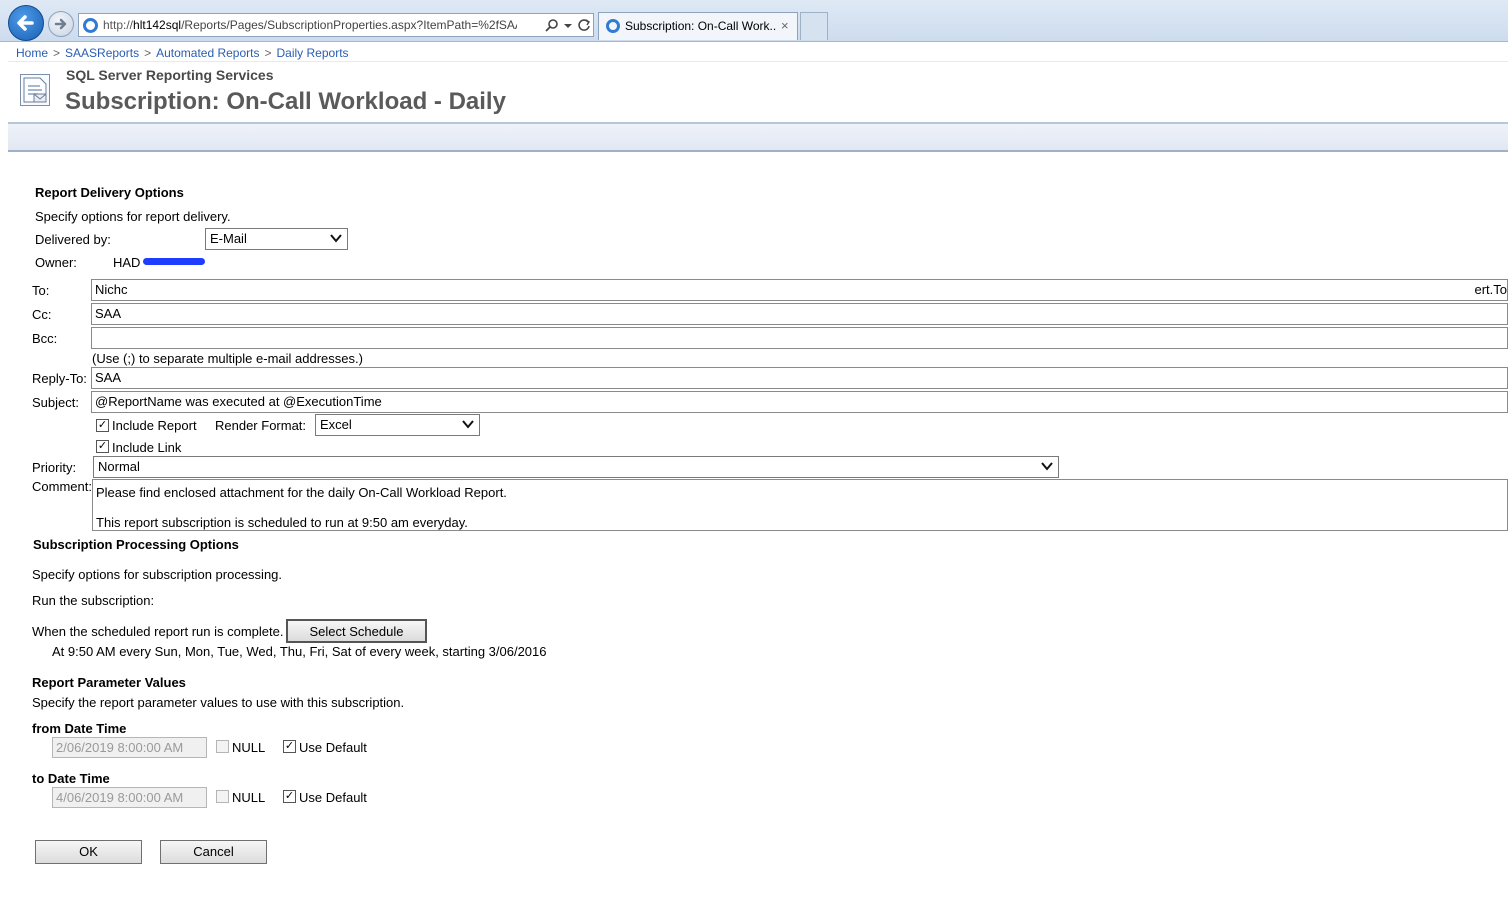 Image resolution: width=1508 pixels, height=903 pixels. I want to click on delivery-description: Specify options for report delivery., so click(133, 216).